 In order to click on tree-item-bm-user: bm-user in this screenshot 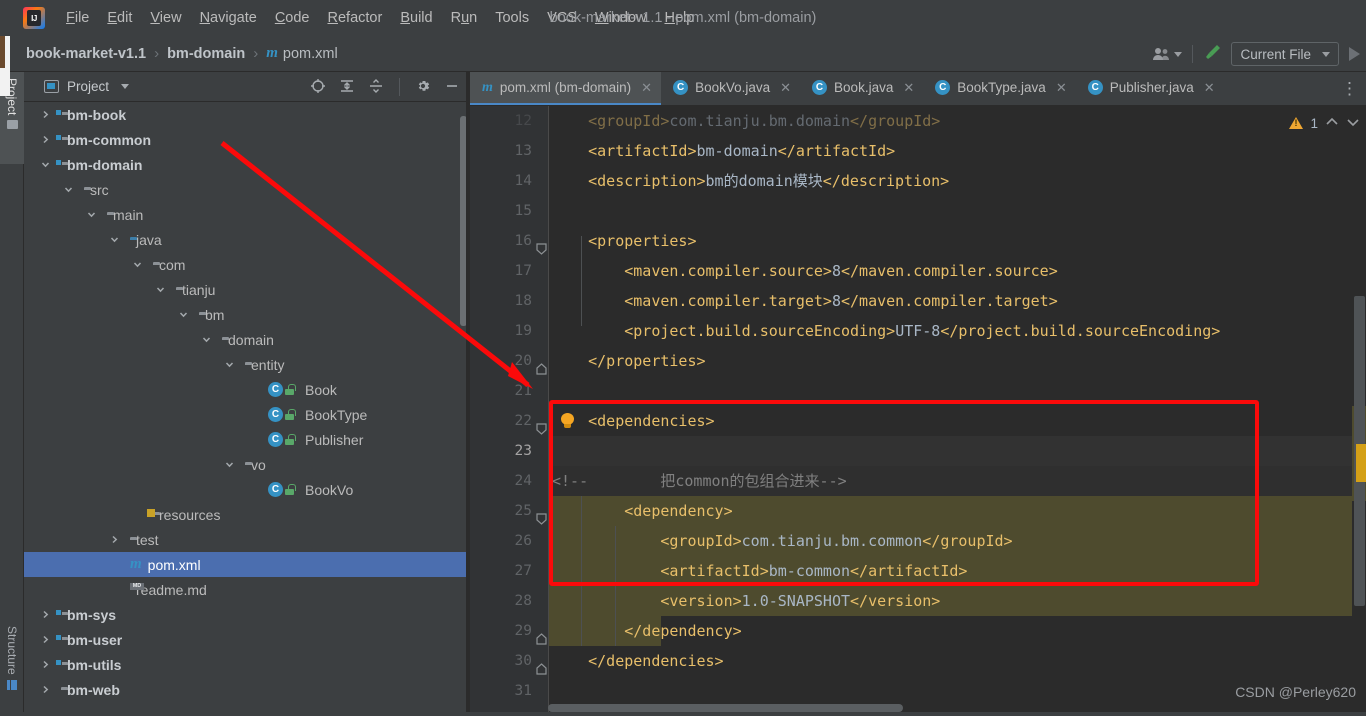, I will do `click(247, 639)`.